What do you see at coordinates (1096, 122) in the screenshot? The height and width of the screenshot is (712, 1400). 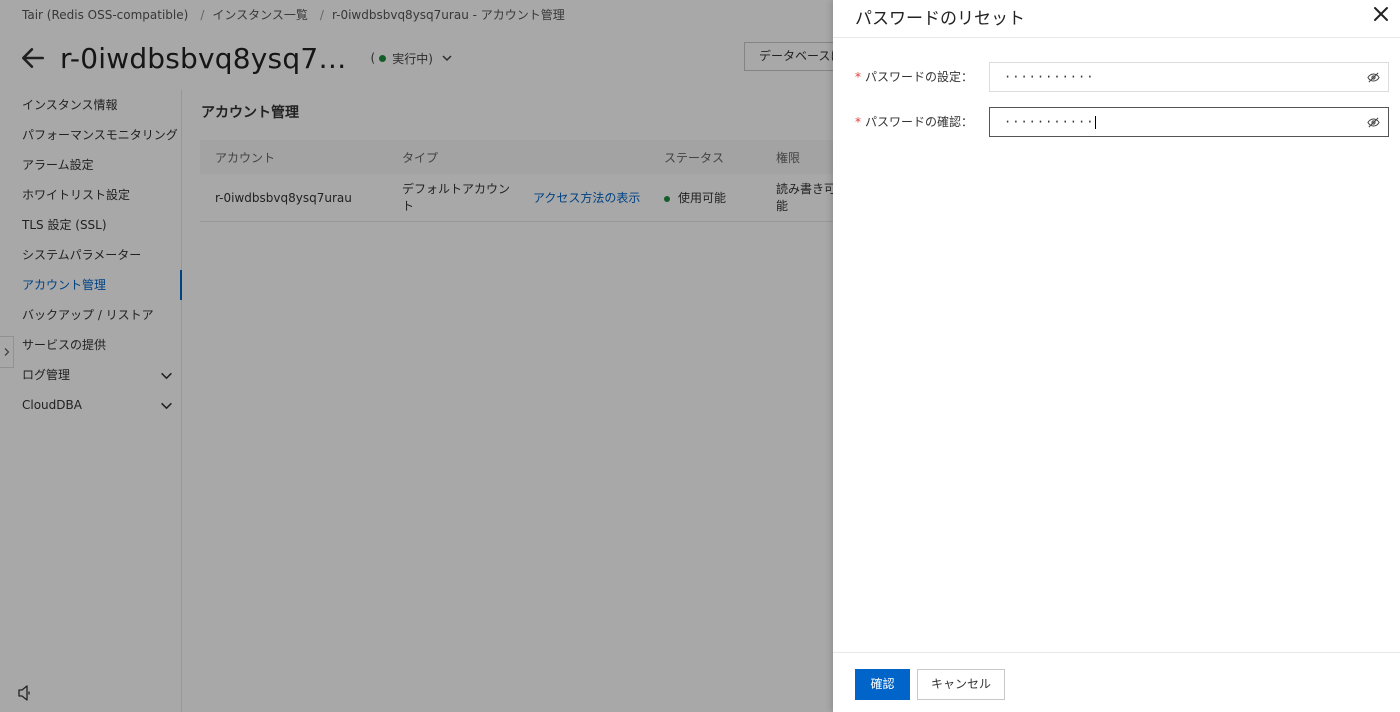 I see `text-caret` at bounding box center [1096, 122].